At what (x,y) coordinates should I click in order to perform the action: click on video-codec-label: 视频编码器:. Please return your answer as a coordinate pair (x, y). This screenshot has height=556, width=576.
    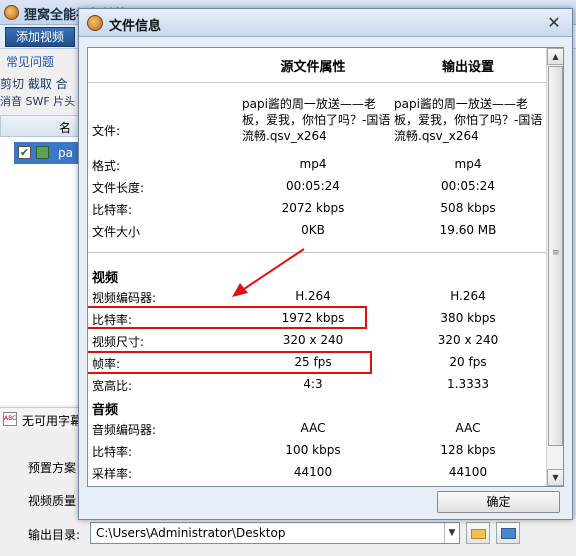
    Looking at the image, I should click on (124, 298).